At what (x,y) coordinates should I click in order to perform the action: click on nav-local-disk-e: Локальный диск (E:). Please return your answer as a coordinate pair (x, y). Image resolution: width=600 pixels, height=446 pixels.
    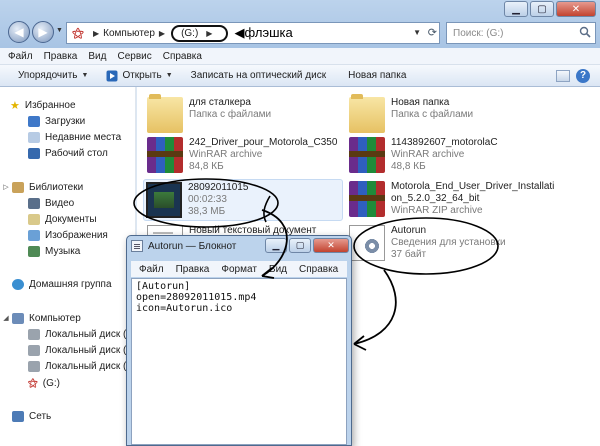
    Looking at the image, I should click on (83, 366).